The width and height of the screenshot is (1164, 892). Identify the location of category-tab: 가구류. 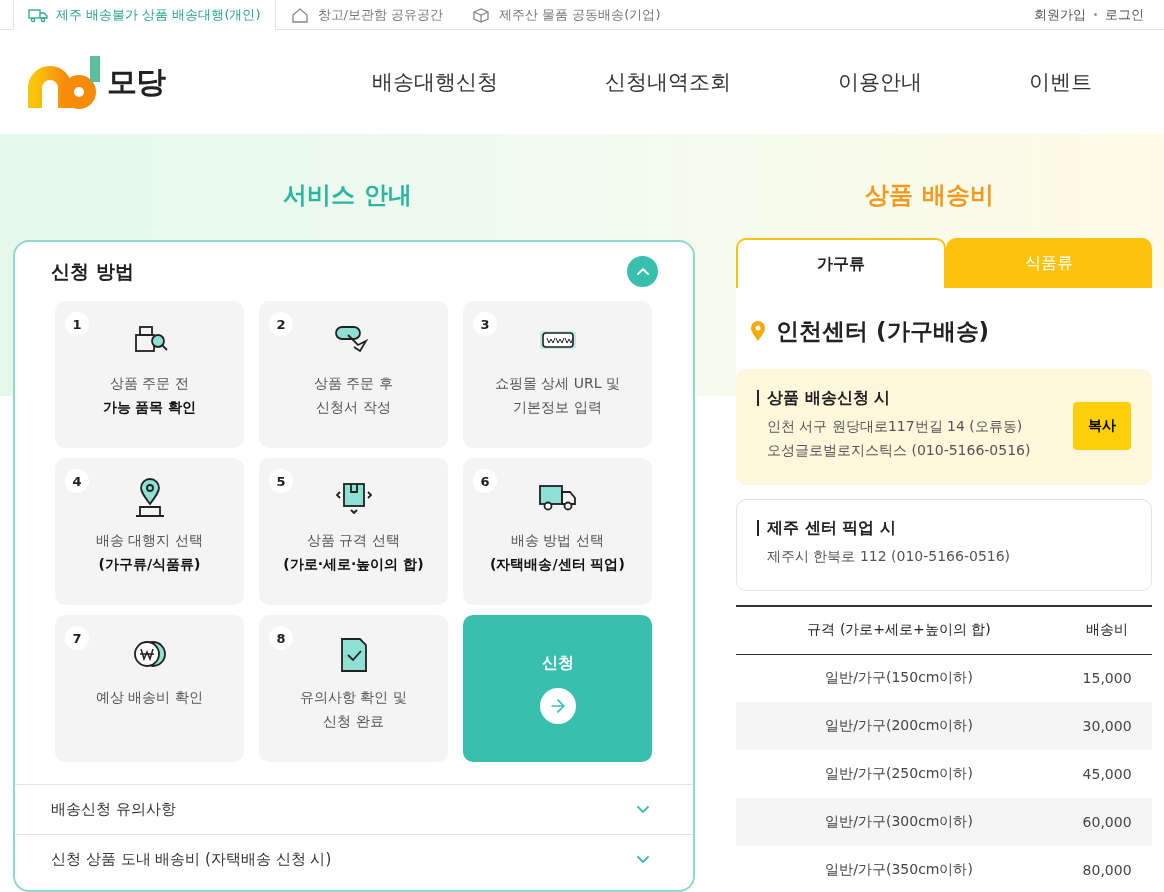
(841, 263).